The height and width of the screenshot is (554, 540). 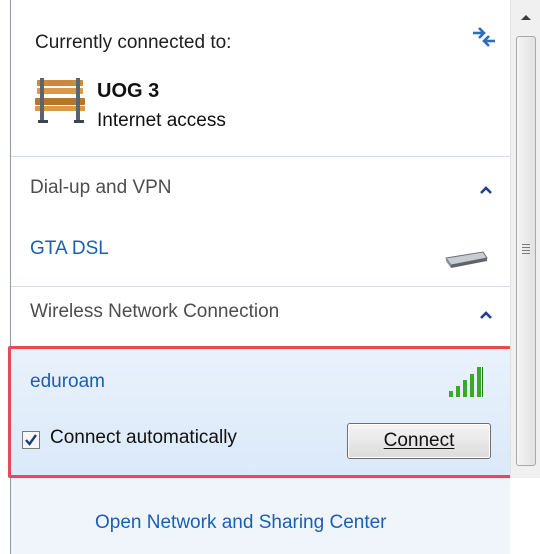 What do you see at coordinates (466, 258) in the screenshot?
I see `modem-icon` at bounding box center [466, 258].